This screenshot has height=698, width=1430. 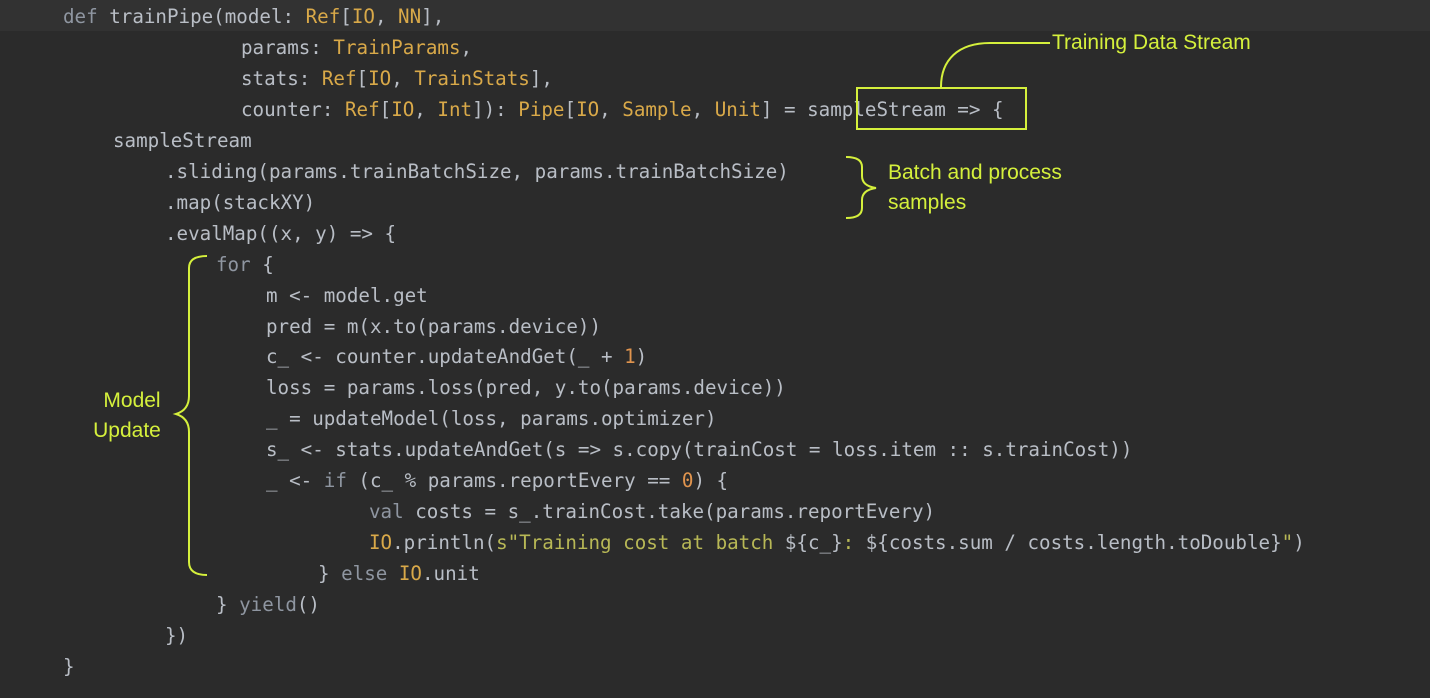 I want to click on training-stream-leader-line, so click(x=995, y=65).